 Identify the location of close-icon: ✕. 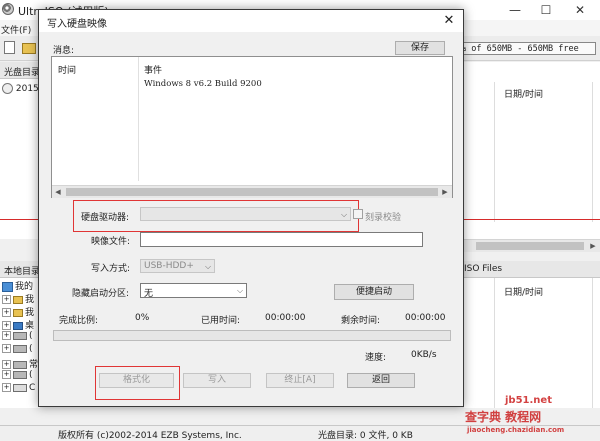
(449, 21).